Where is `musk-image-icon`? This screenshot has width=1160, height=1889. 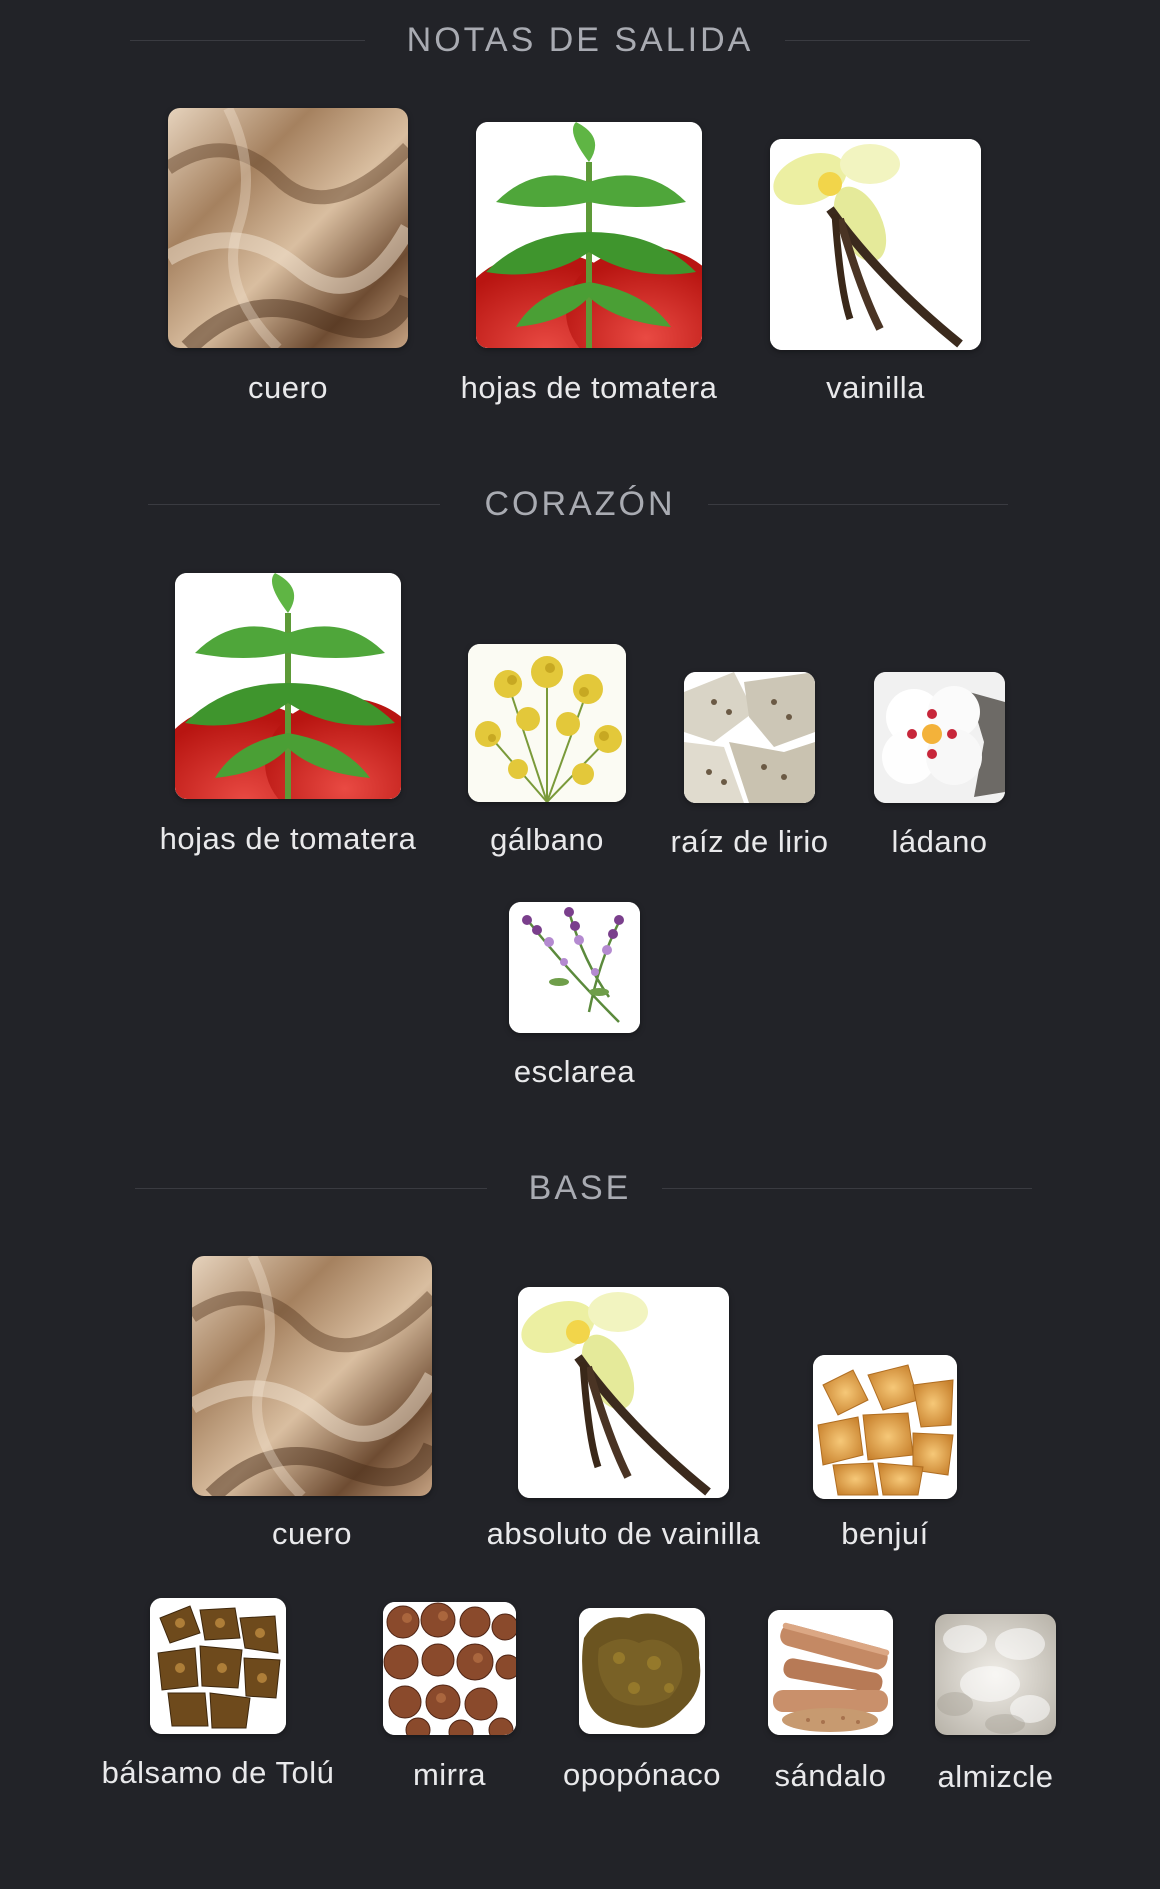
musk-image-icon is located at coordinates (995, 1674).